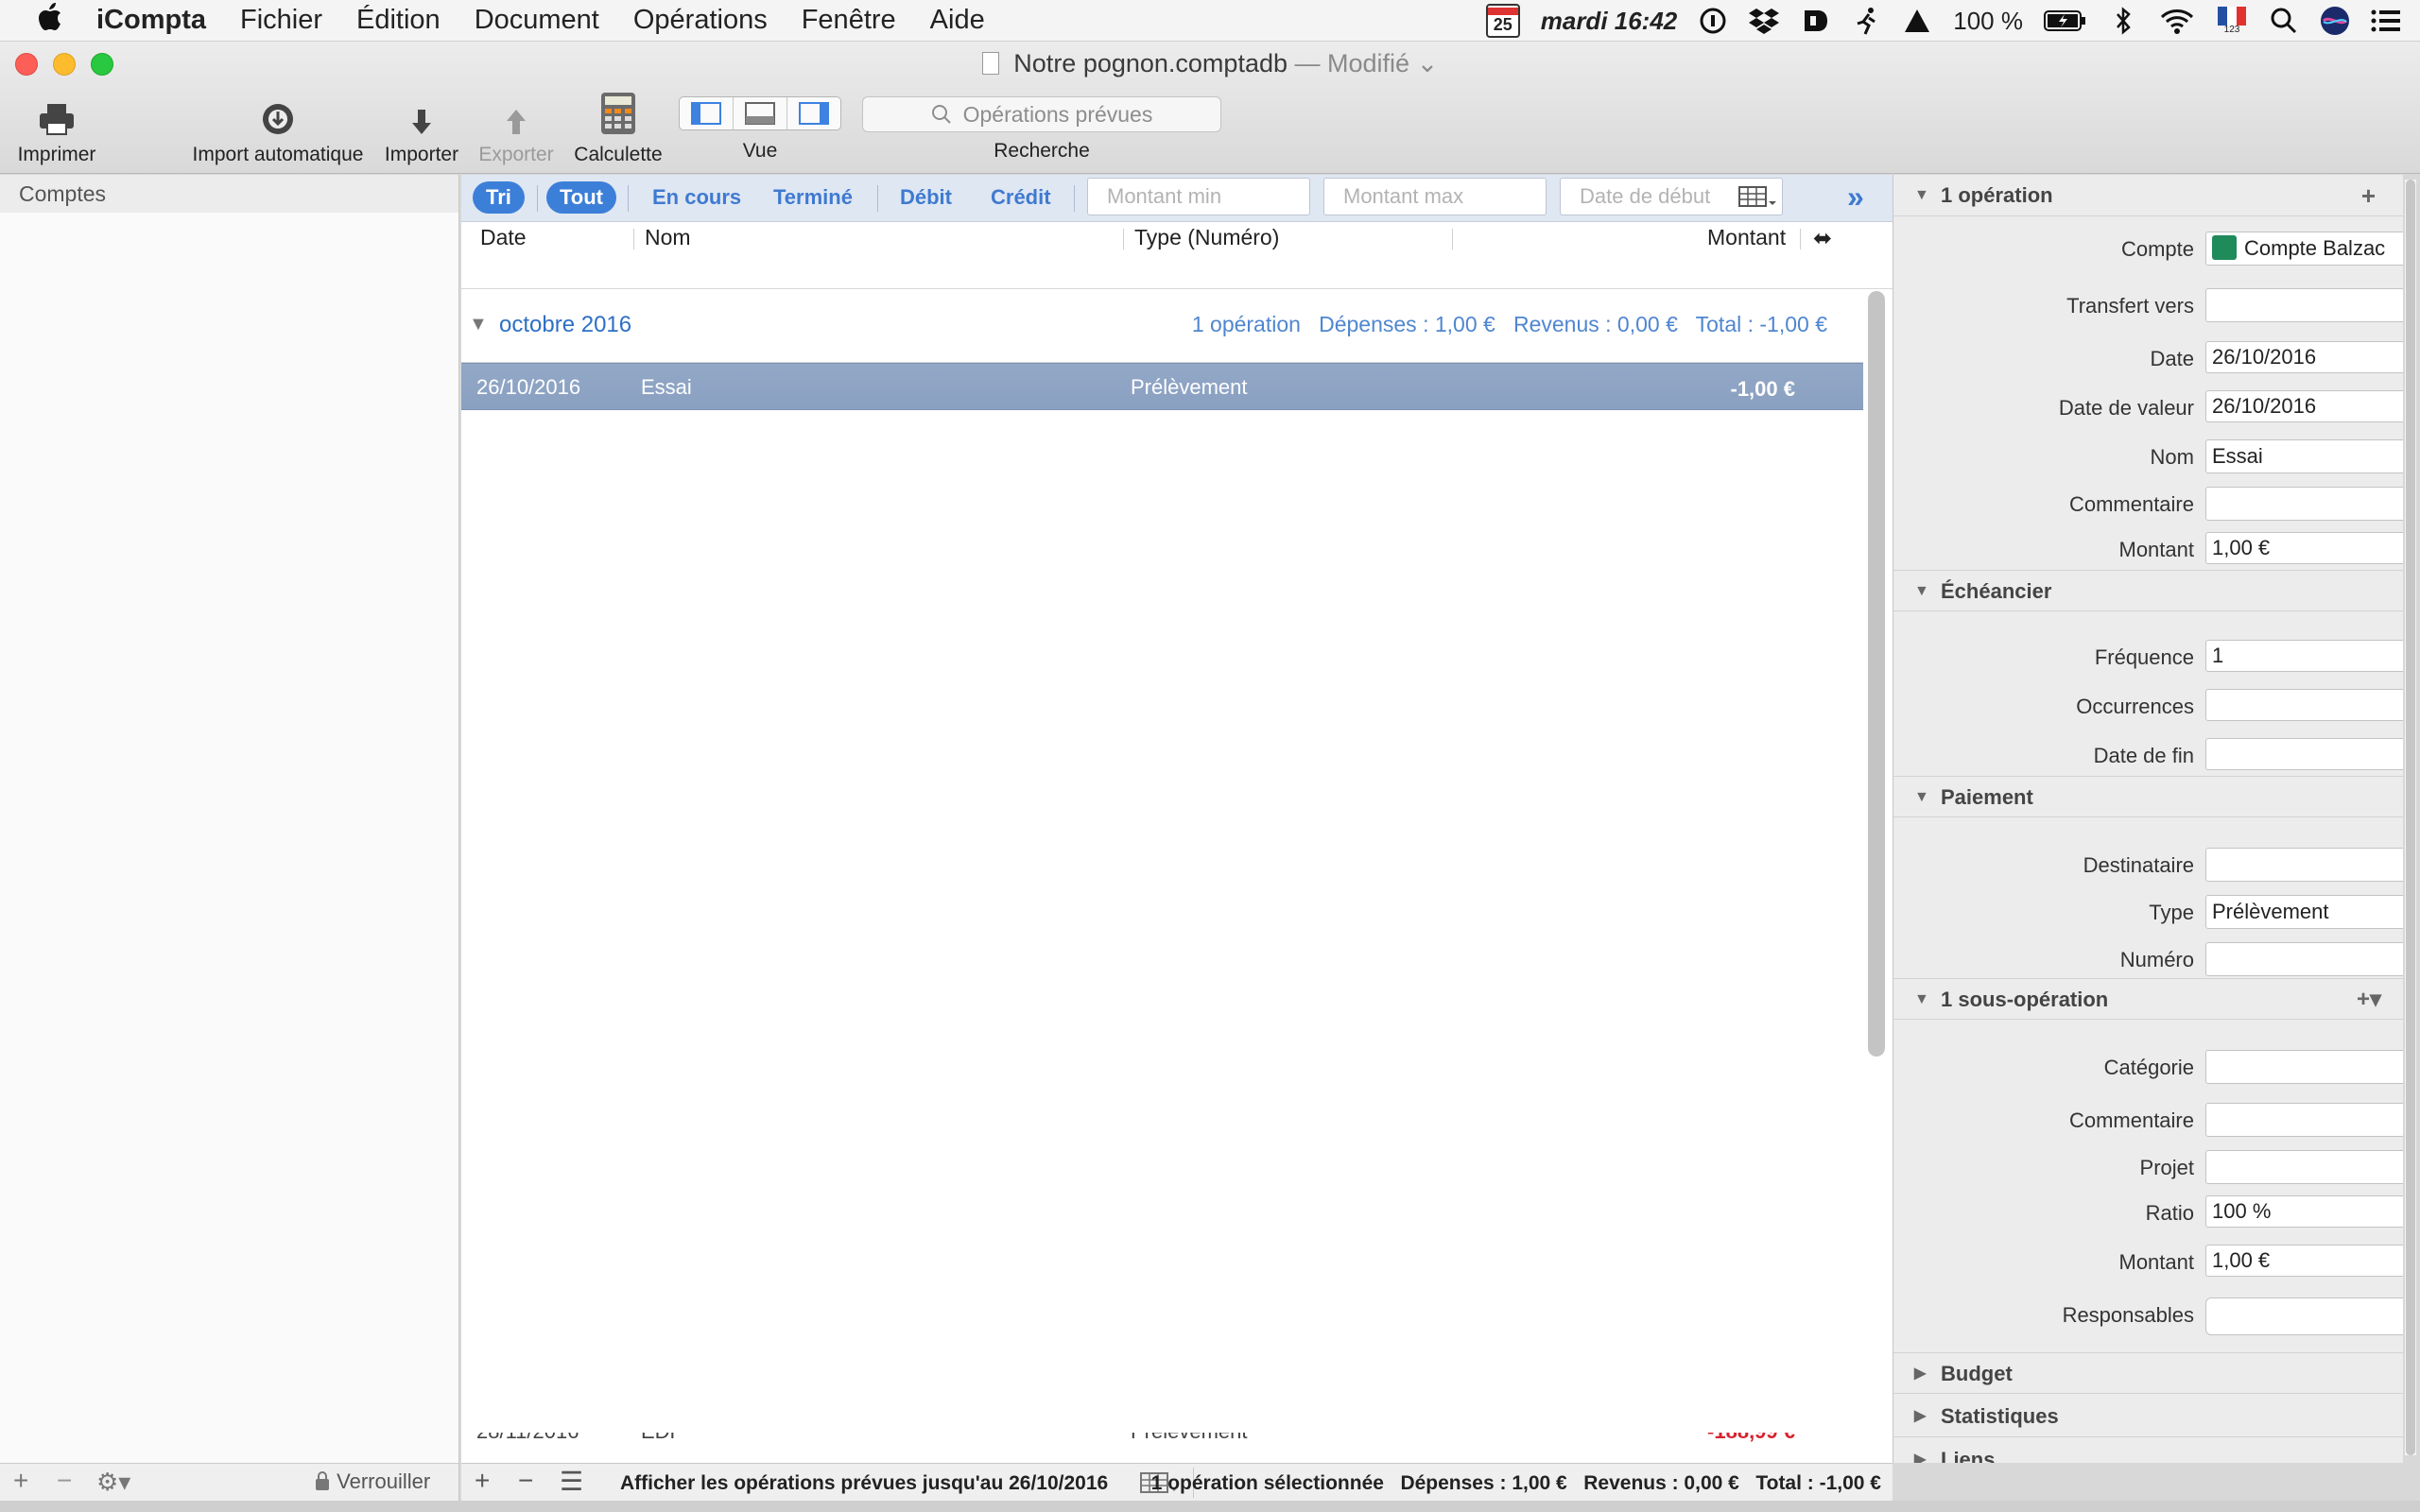 Image resolution: width=2420 pixels, height=1512 pixels. What do you see at coordinates (1435, 196) in the screenshot?
I see `max-amount-input: Montant max` at bounding box center [1435, 196].